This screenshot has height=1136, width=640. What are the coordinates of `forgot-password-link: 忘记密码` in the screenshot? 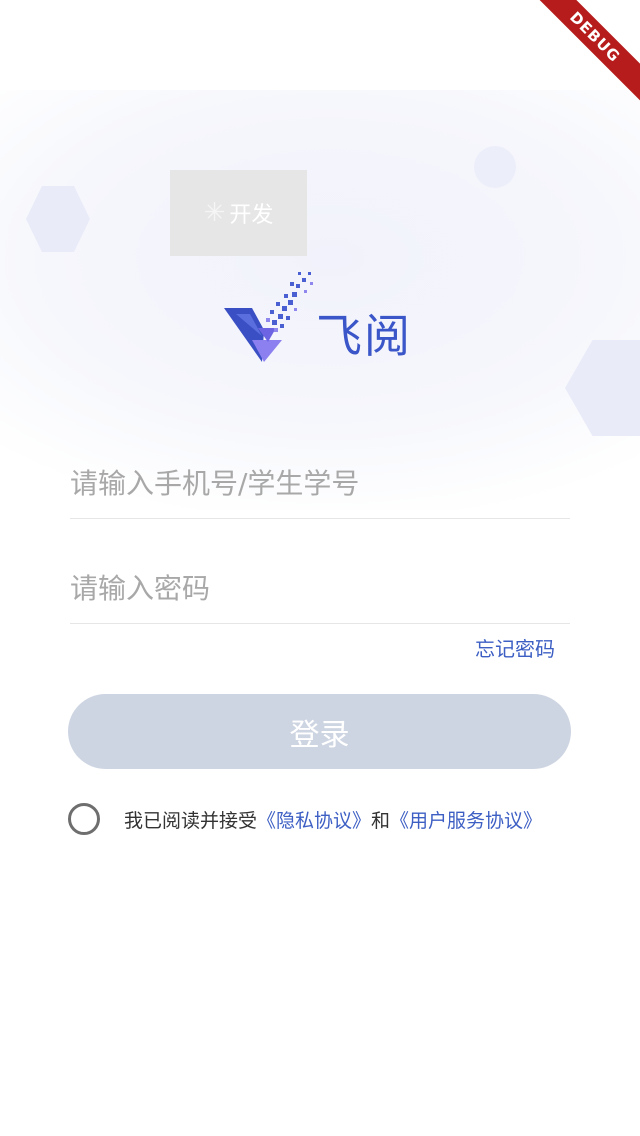 It's located at (515, 647).